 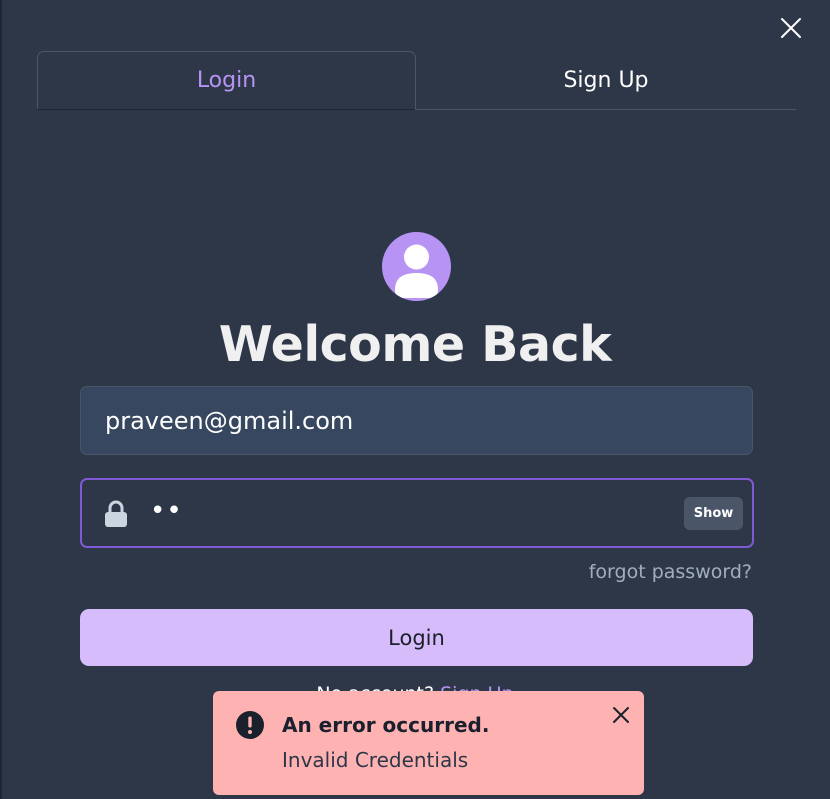 I want to click on auth-tabs: Login Sign Up, so click(x=416, y=80).